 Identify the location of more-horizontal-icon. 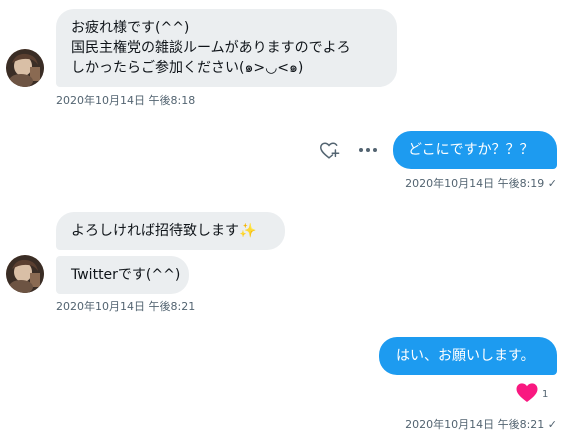
(368, 150).